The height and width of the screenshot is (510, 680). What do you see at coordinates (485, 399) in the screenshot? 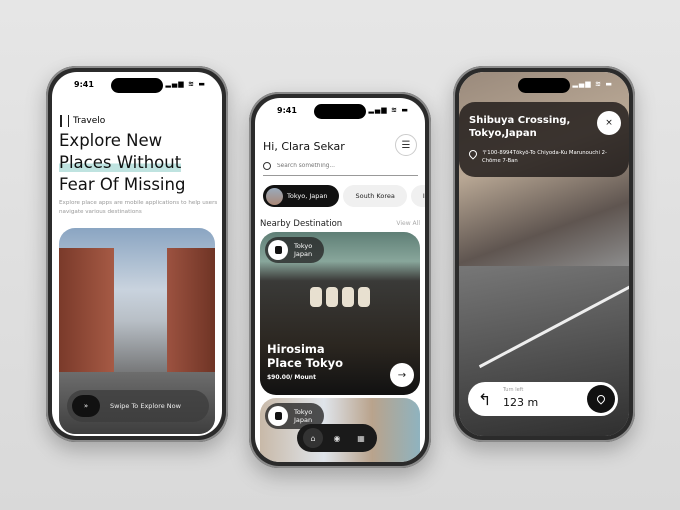
I see `turn-left-icon: ↰` at bounding box center [485, 399].